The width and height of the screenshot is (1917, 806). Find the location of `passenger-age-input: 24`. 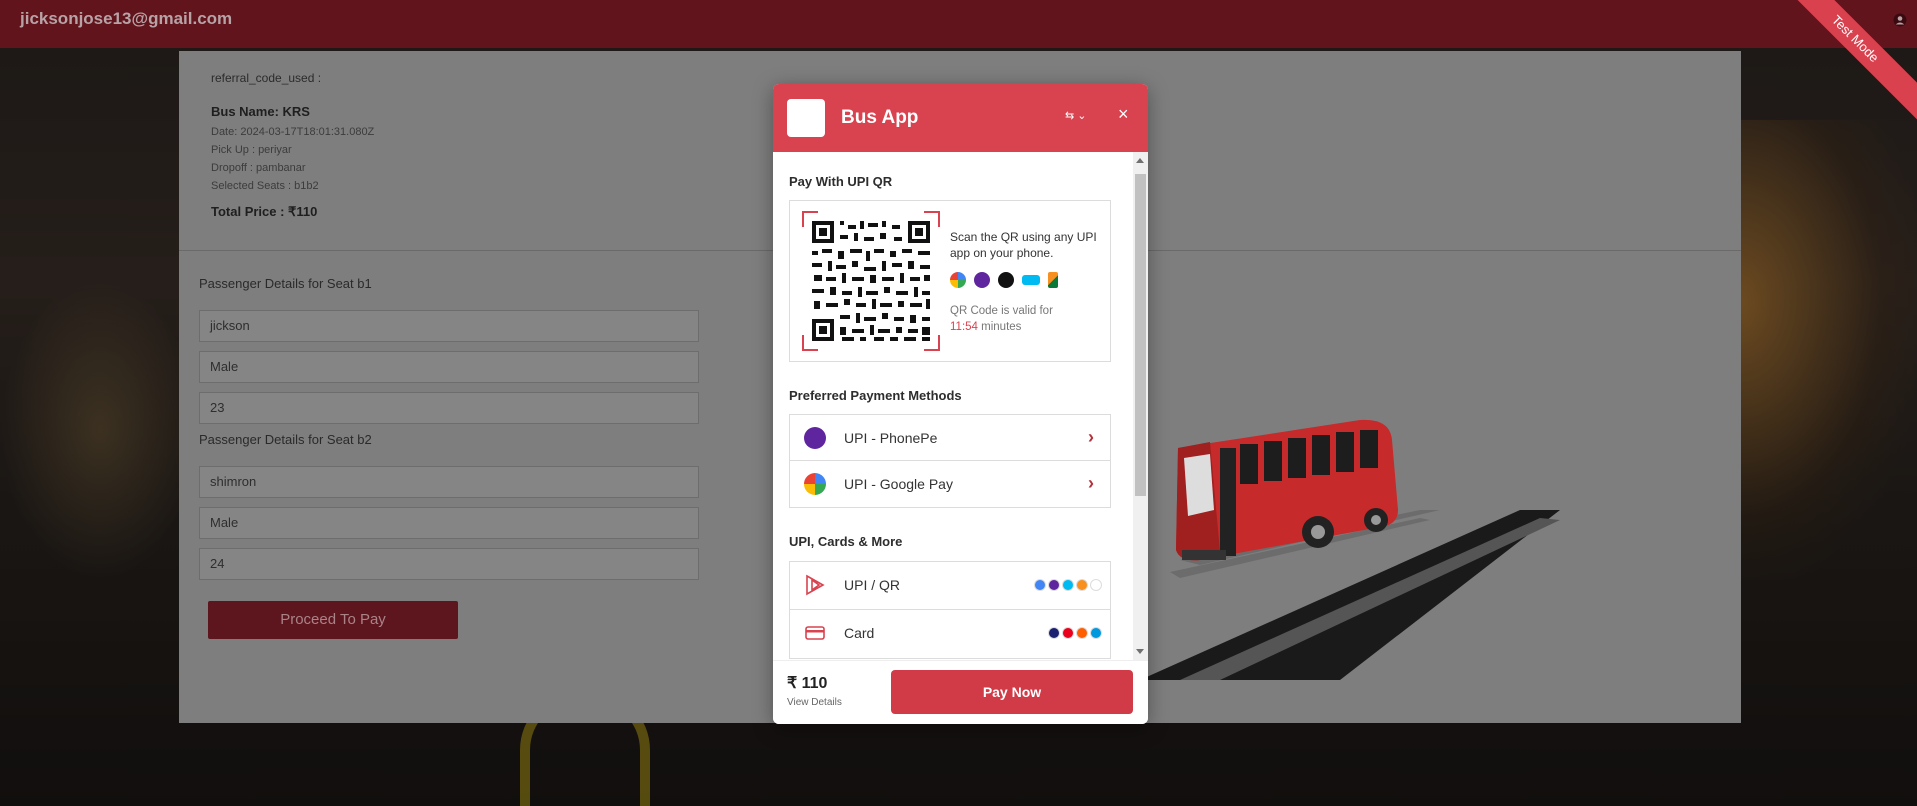

passenger-age-input: 24 is located at coordinates (449, 564).